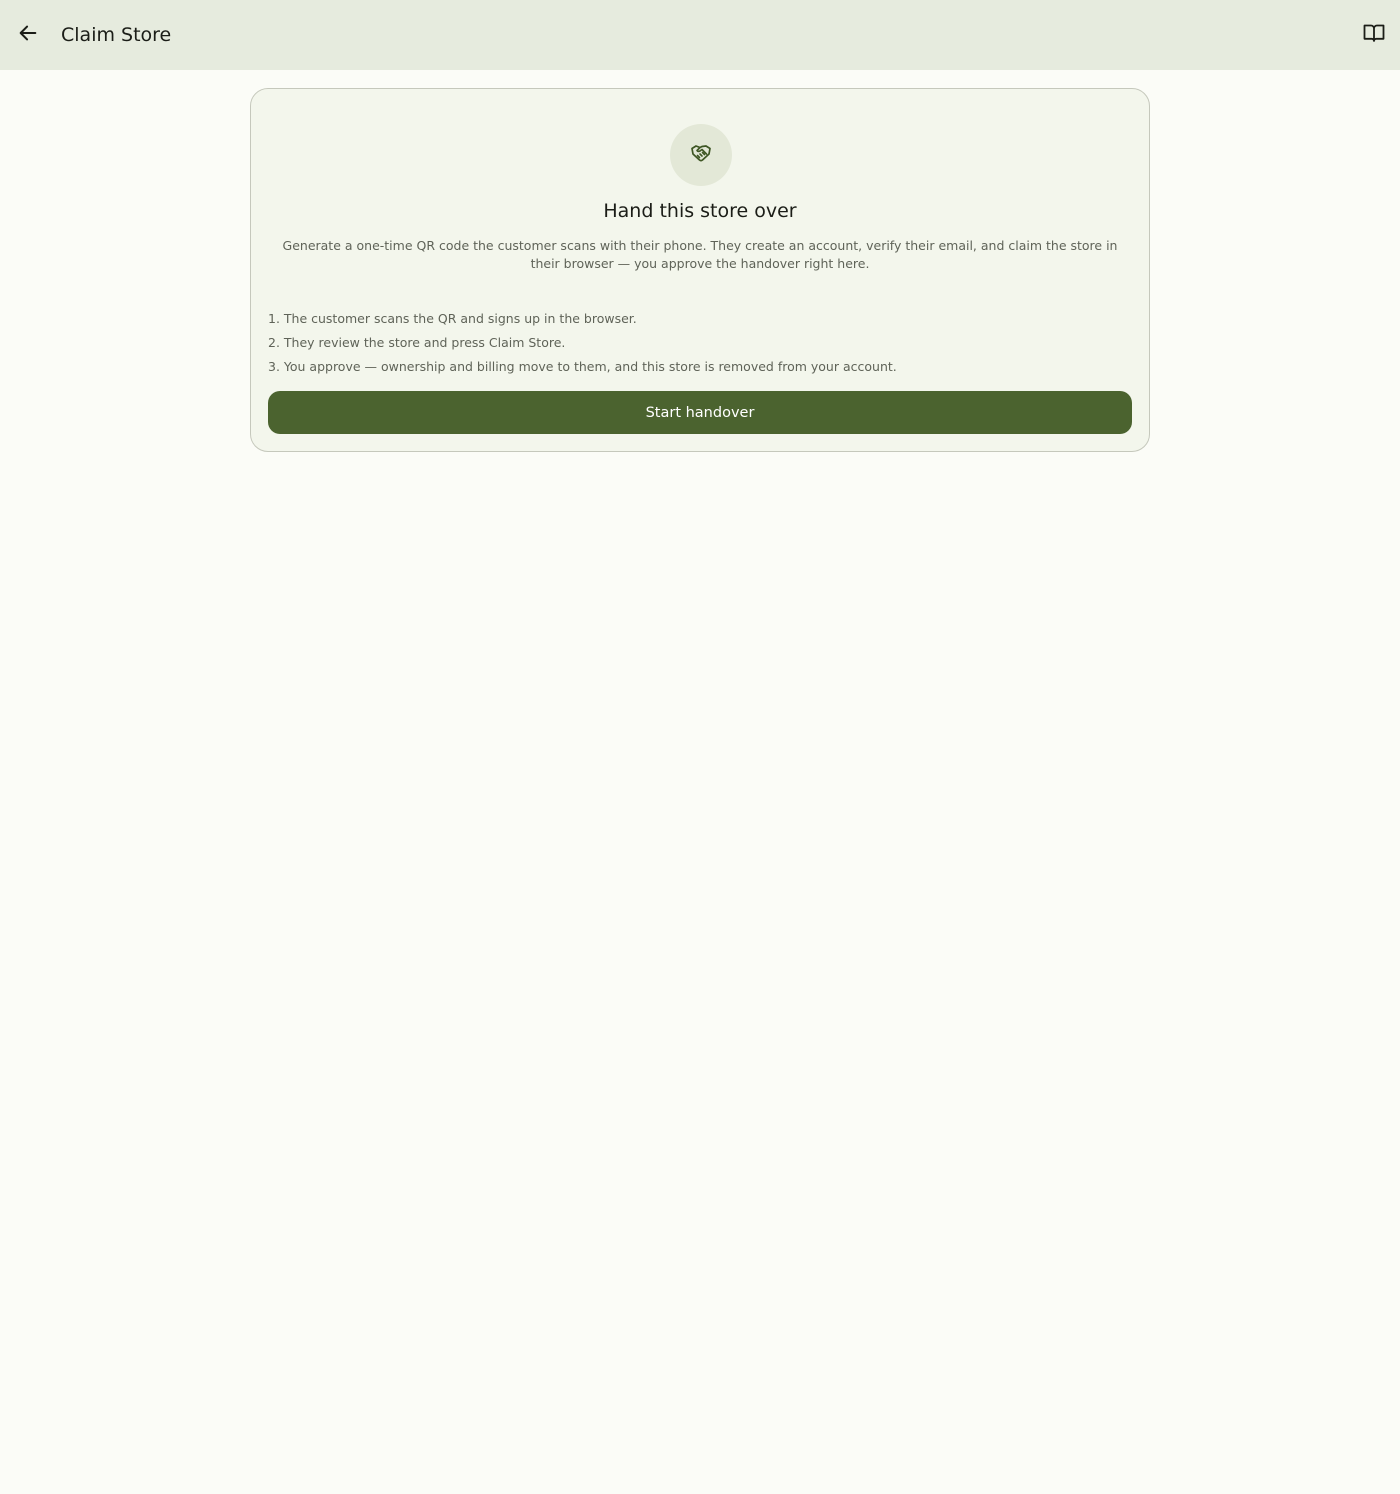  I want to click on arrow-left-icon, so click(28, 35).